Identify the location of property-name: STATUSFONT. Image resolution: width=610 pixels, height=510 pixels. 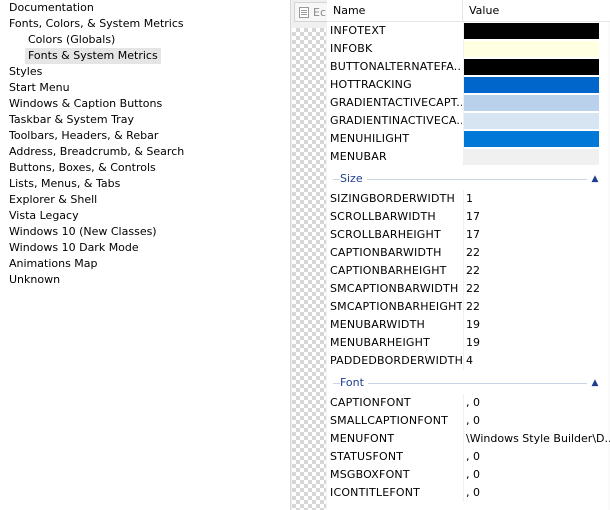
(367, 456).